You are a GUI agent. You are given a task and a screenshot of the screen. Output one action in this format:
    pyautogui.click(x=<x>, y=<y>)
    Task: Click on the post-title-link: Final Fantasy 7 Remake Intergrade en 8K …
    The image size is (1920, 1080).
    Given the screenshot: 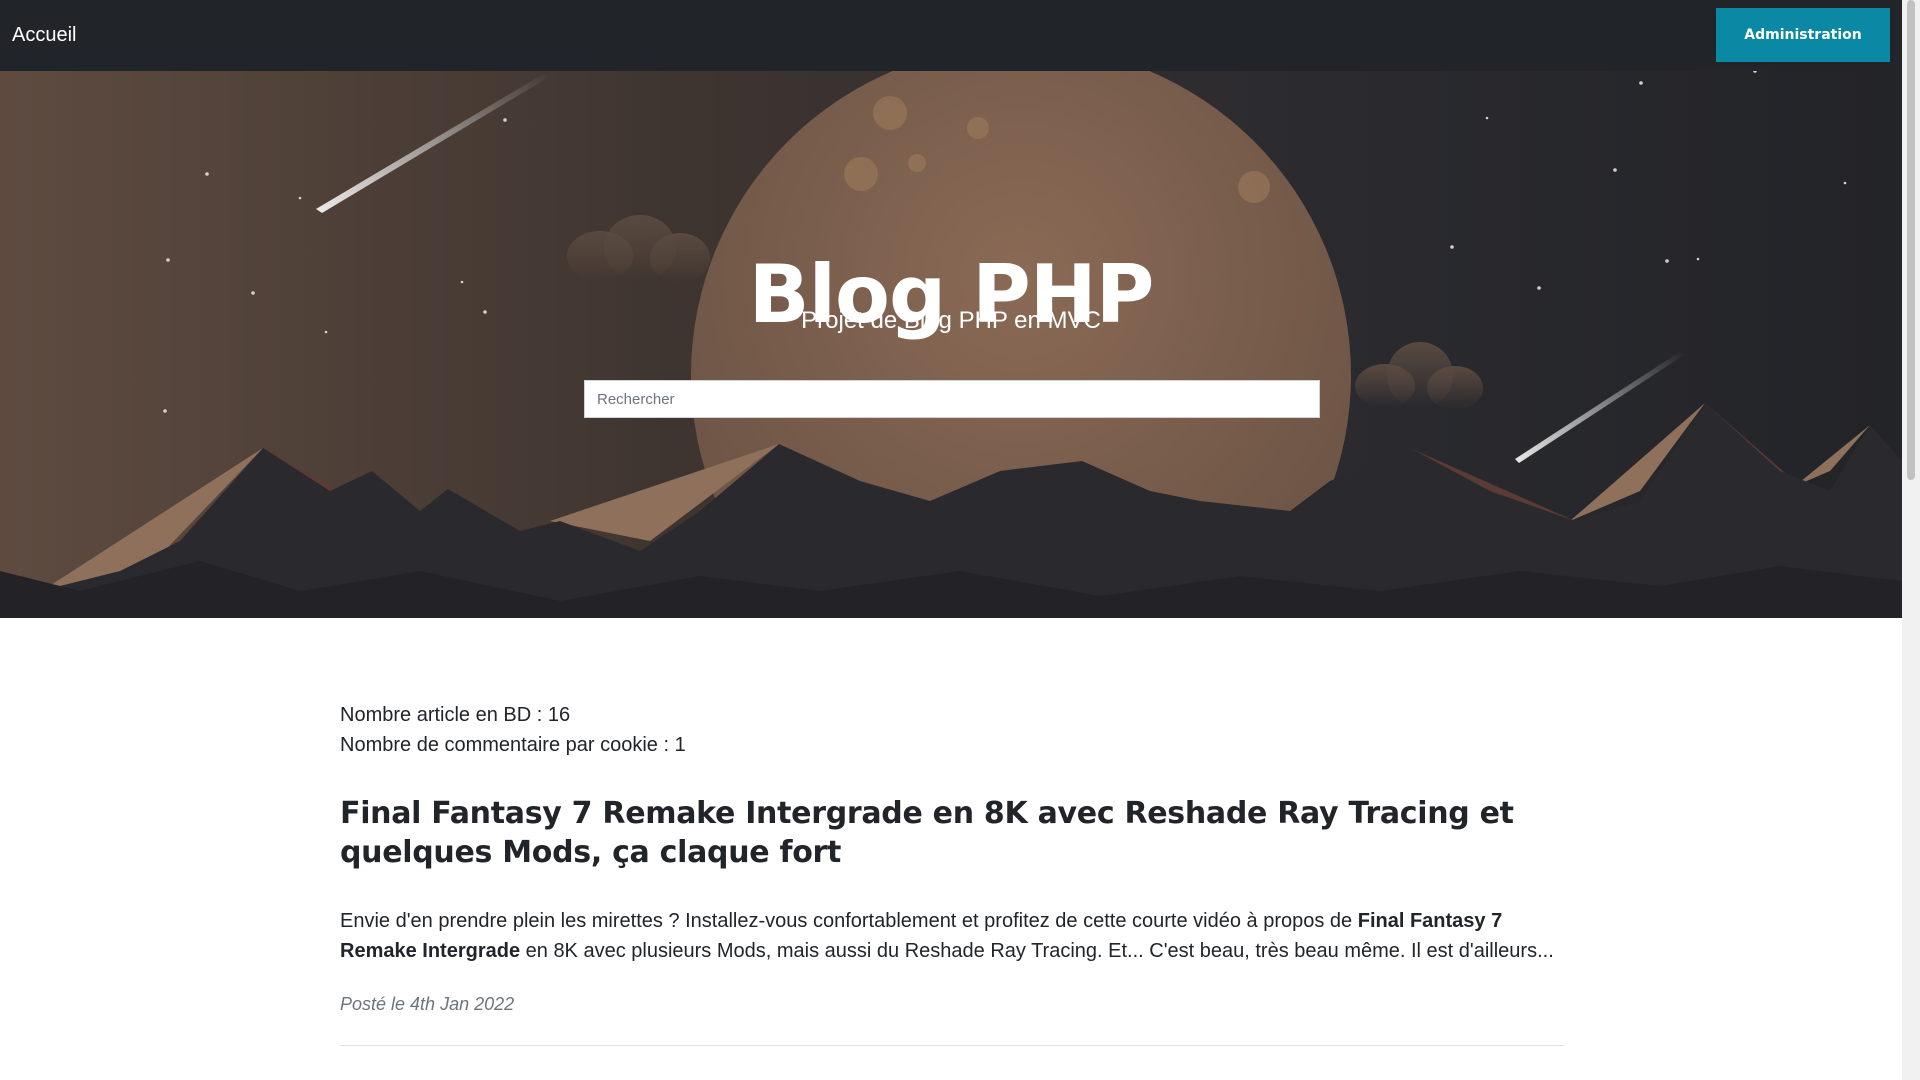 What is the action you would take?
    pyautogui.click(x=952, y=833)
    